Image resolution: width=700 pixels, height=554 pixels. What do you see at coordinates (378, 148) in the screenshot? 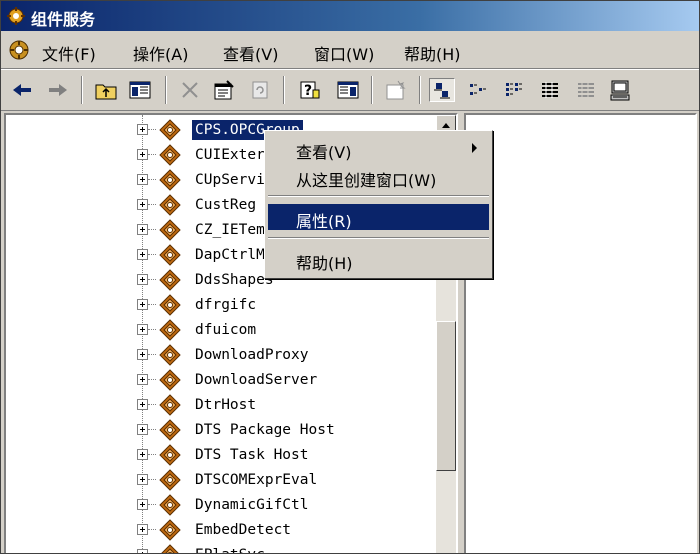
I see `ctx-view-menu-item: 查看(V)` at bounding box center [378, 148].